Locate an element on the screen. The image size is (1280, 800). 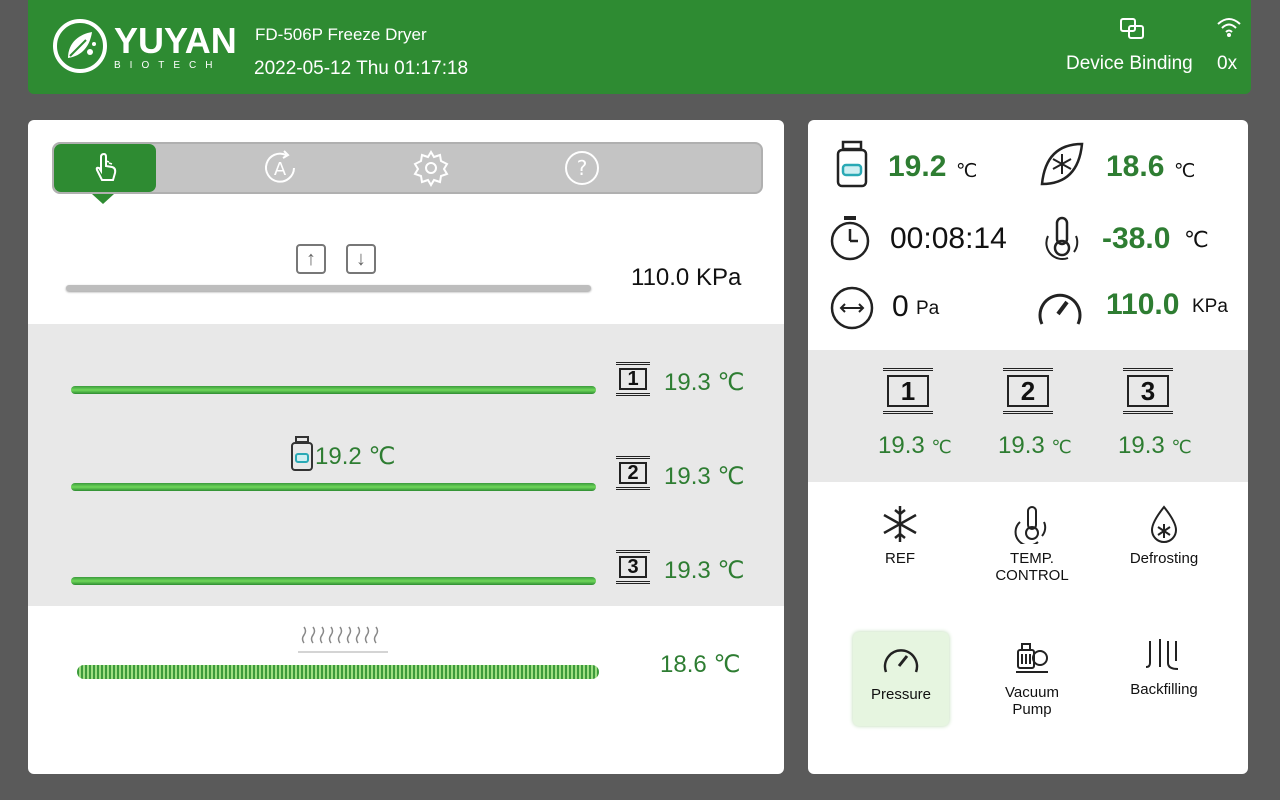
hand-pointer-icon is located at coordinates (106, 166).